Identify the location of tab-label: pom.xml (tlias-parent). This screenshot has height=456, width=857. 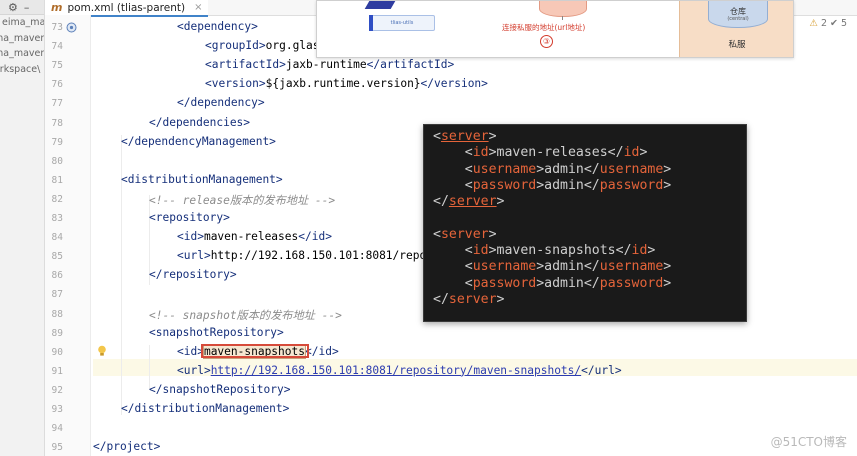
(126, 7).